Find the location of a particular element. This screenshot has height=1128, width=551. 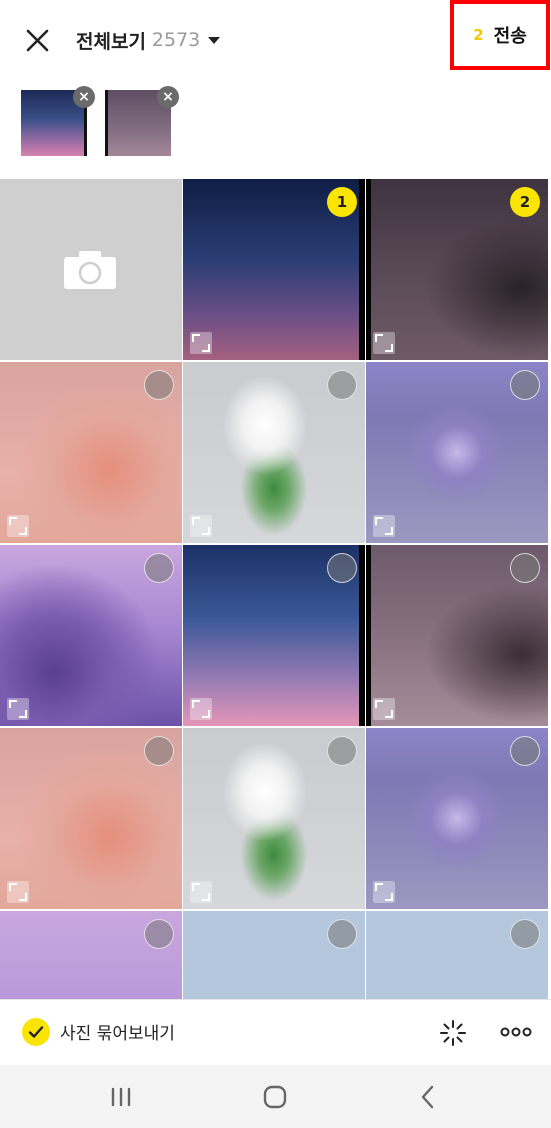

checkmark-icon is located at coordinates (36, 1032).